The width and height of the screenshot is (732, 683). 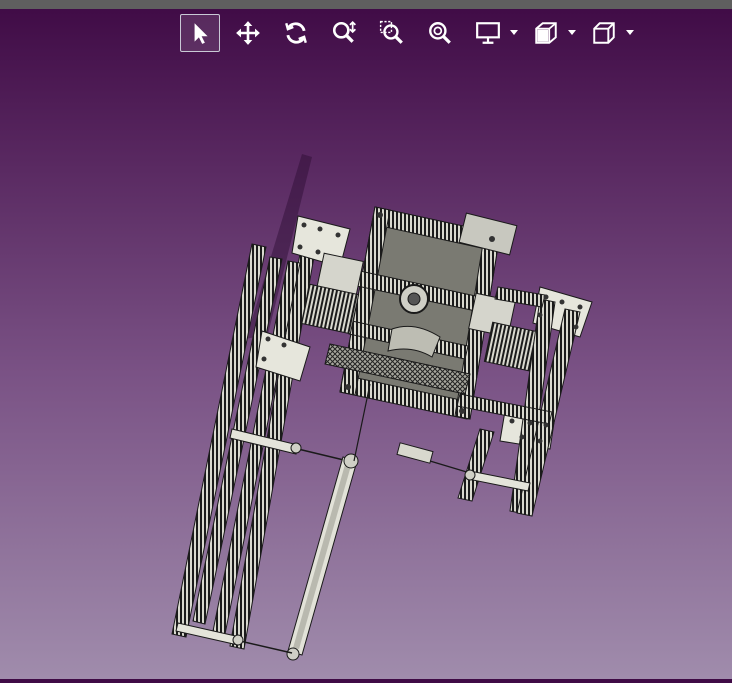 What do you see at coordinates (414, 299) in the screenshot?
I see `gear-hub` at bounding box center [414, 299].